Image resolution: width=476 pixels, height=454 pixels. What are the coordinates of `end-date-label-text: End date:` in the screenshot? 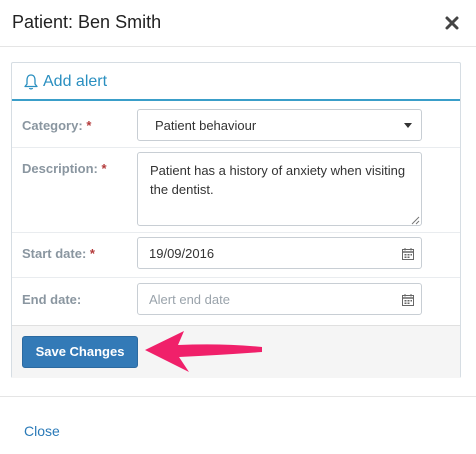 It's located at (52, 299).